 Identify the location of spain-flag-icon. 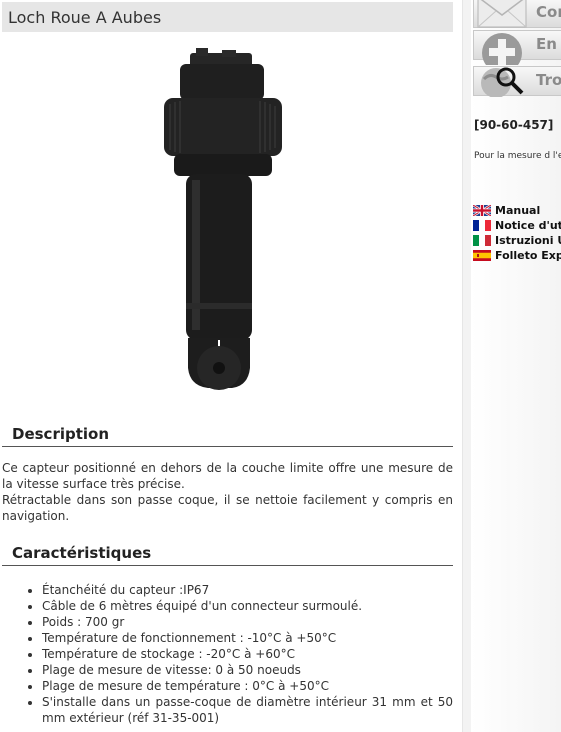
(482, 255).